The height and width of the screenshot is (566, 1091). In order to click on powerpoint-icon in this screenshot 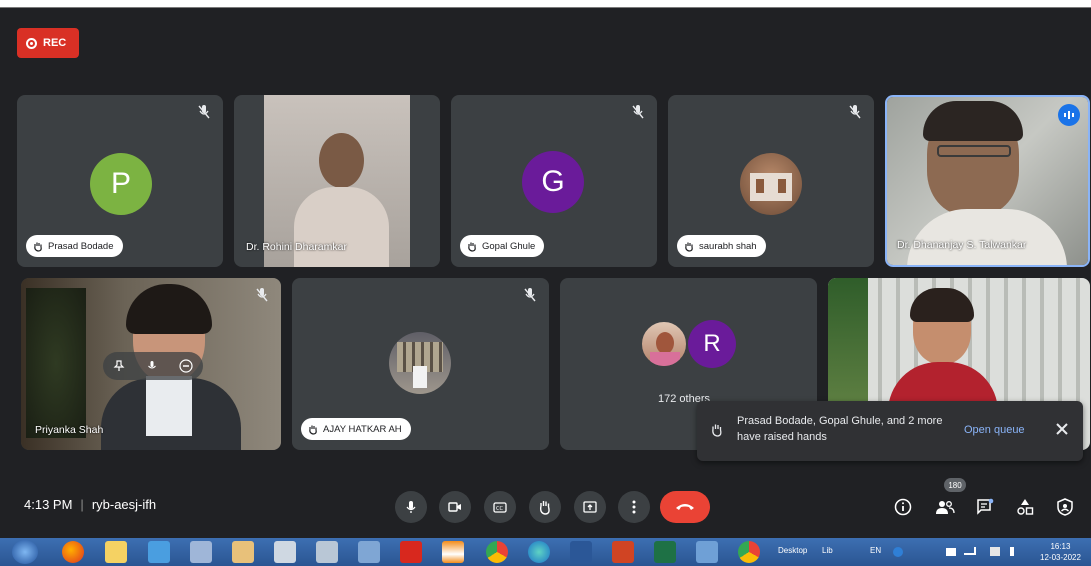, I will do `click(623, 552)`.